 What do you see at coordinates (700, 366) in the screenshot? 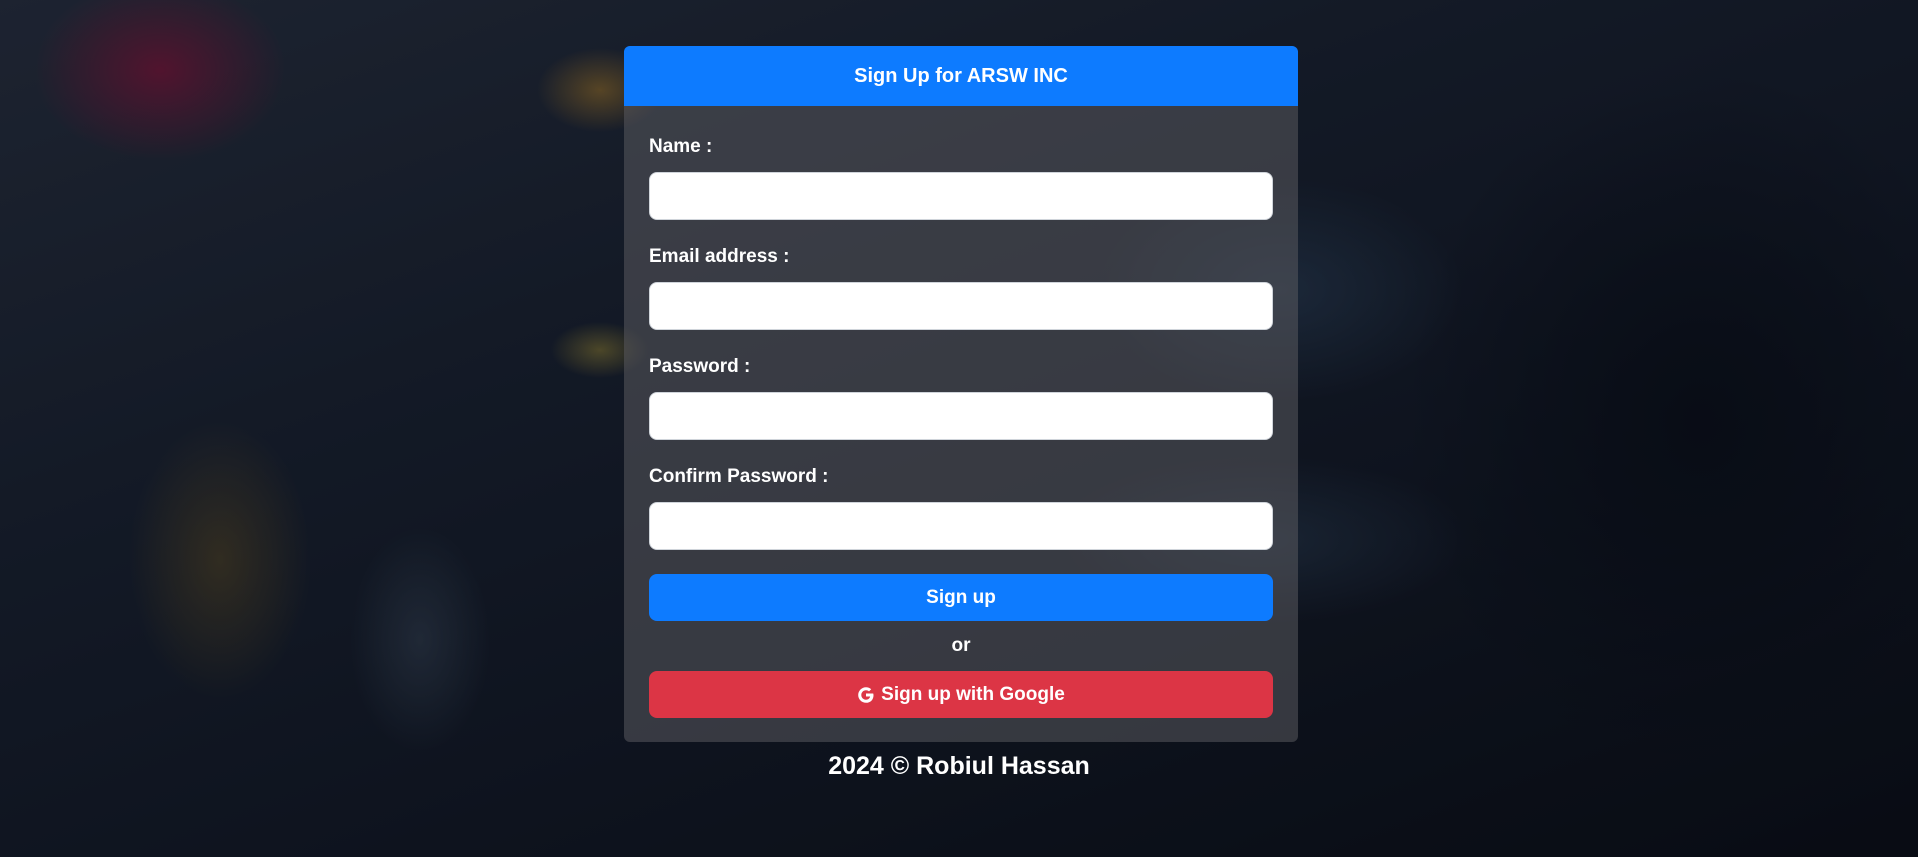
I see `password-label: Password :` at bounding box center [700, 366].